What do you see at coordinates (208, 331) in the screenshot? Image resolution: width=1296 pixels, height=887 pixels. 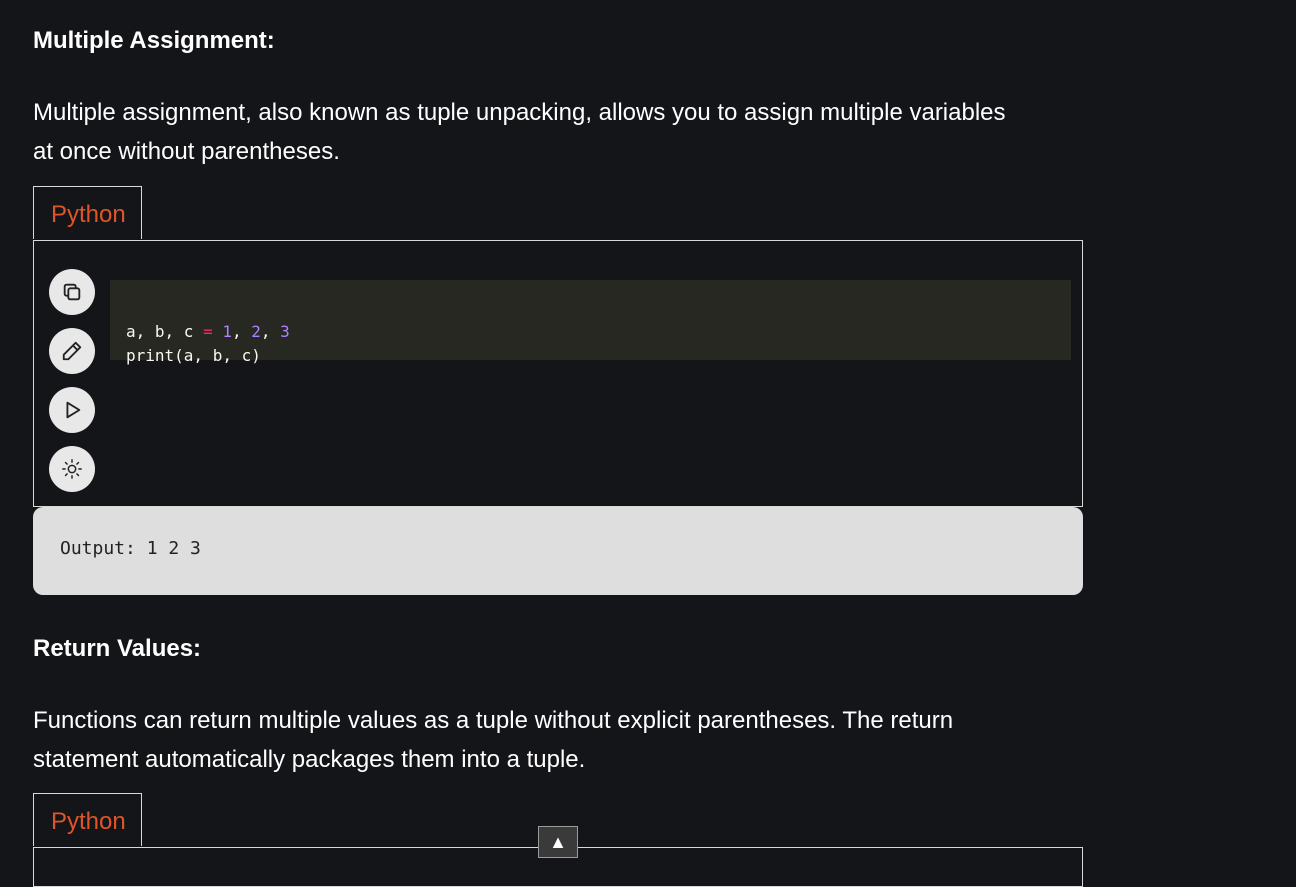 I see `code-token-operator: =` at bounding box center [208, 331].